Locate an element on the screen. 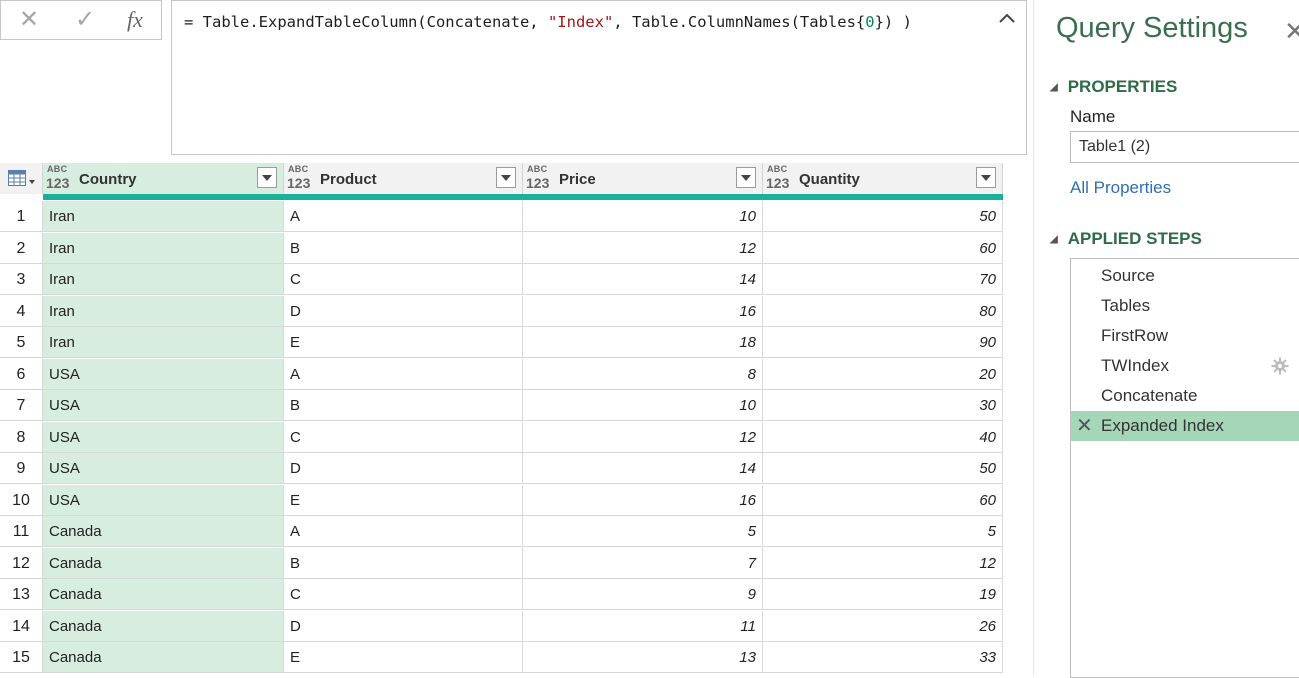 Image resolution: width=1299 pixels, height=678 pixels. chevron-up-icon is located at coordinates (1007, 18).